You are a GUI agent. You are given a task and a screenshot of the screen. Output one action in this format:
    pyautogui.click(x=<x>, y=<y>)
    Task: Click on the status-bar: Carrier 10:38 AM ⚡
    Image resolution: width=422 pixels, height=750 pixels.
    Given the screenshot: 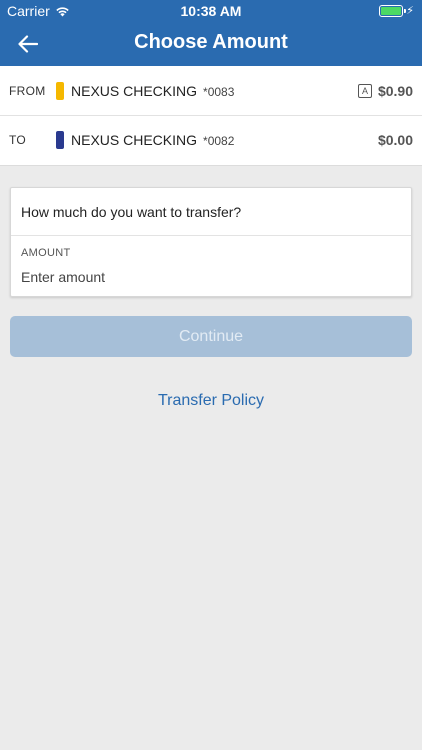 What is the action you would take?
    pyautogui.click(x=211, y=11)
    